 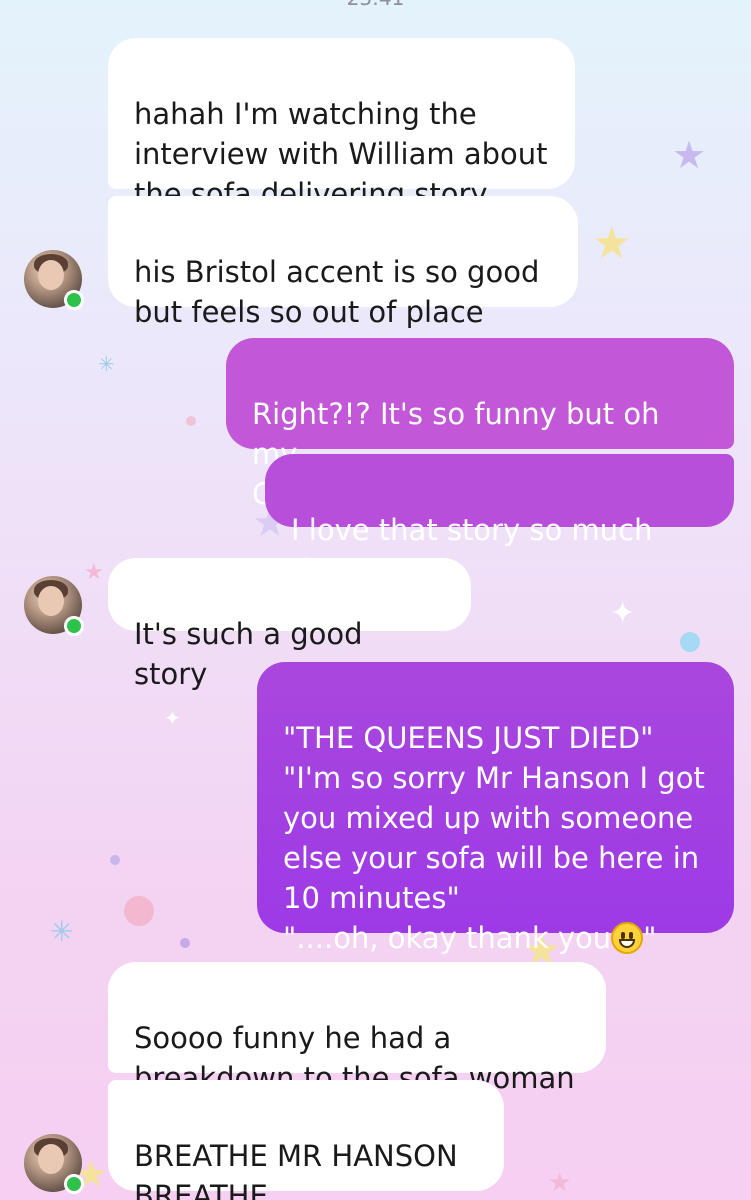 I want to click on incoming-message-bubble: BREATHE MR HANSON BREATHE, so click(x=306, y=1140).